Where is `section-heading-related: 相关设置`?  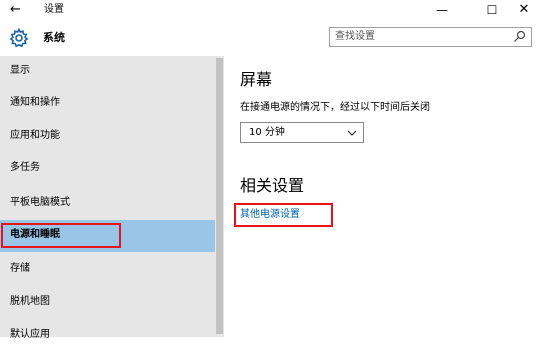
section-heading-related: 相关设置 is located at coordinates (272, 185).